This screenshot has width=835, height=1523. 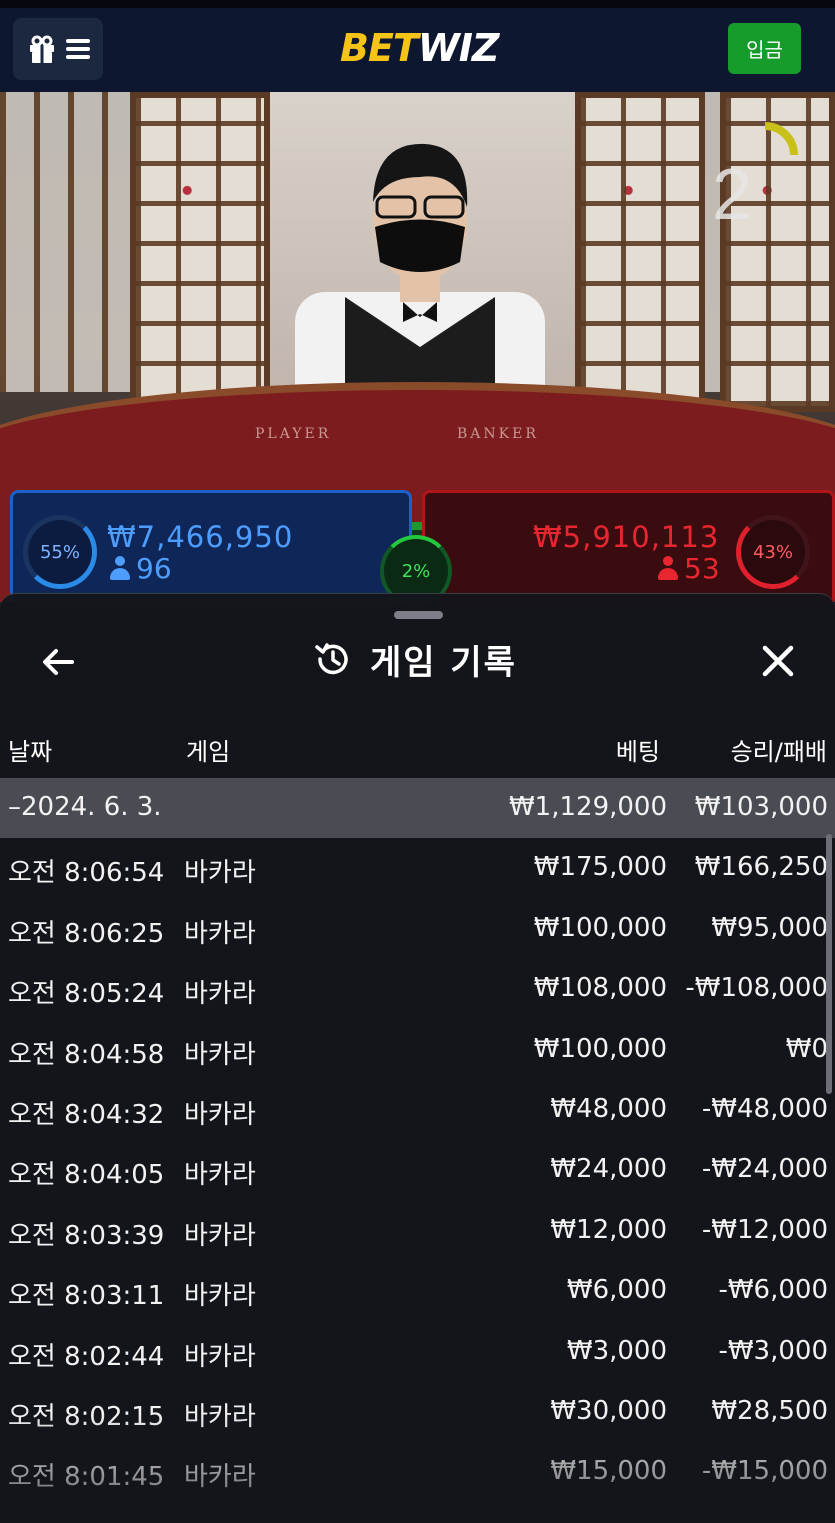 I want to click on table-row: 오전 8:03:39 바카라 ₩12,000 -₩12,000, so click(x=417, y=1231).